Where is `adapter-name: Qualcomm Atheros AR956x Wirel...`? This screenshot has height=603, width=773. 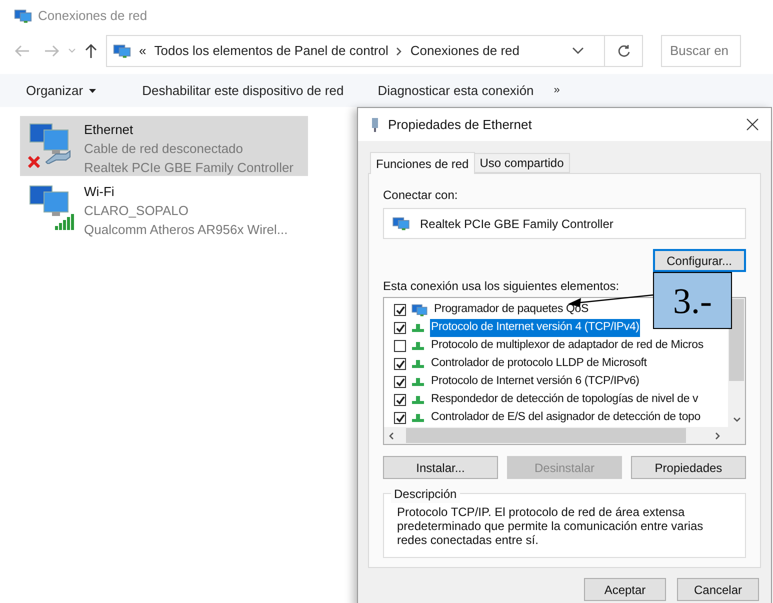 adapter-name: Qualcomm Atheros AR956x Wirel... is located at coordinates (186, 230).